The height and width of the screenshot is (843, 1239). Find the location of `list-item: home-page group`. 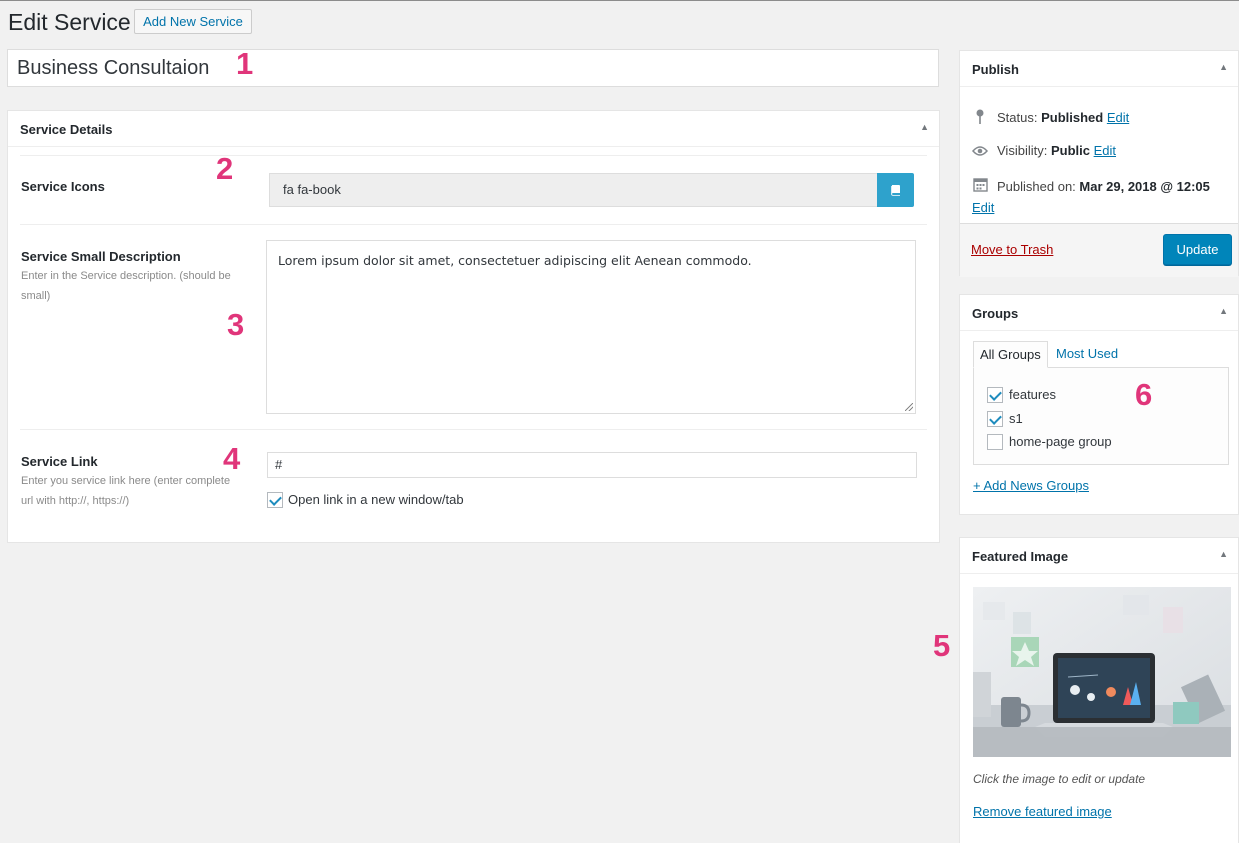

list-item: home-page group is located at coordinates (1049, 441).